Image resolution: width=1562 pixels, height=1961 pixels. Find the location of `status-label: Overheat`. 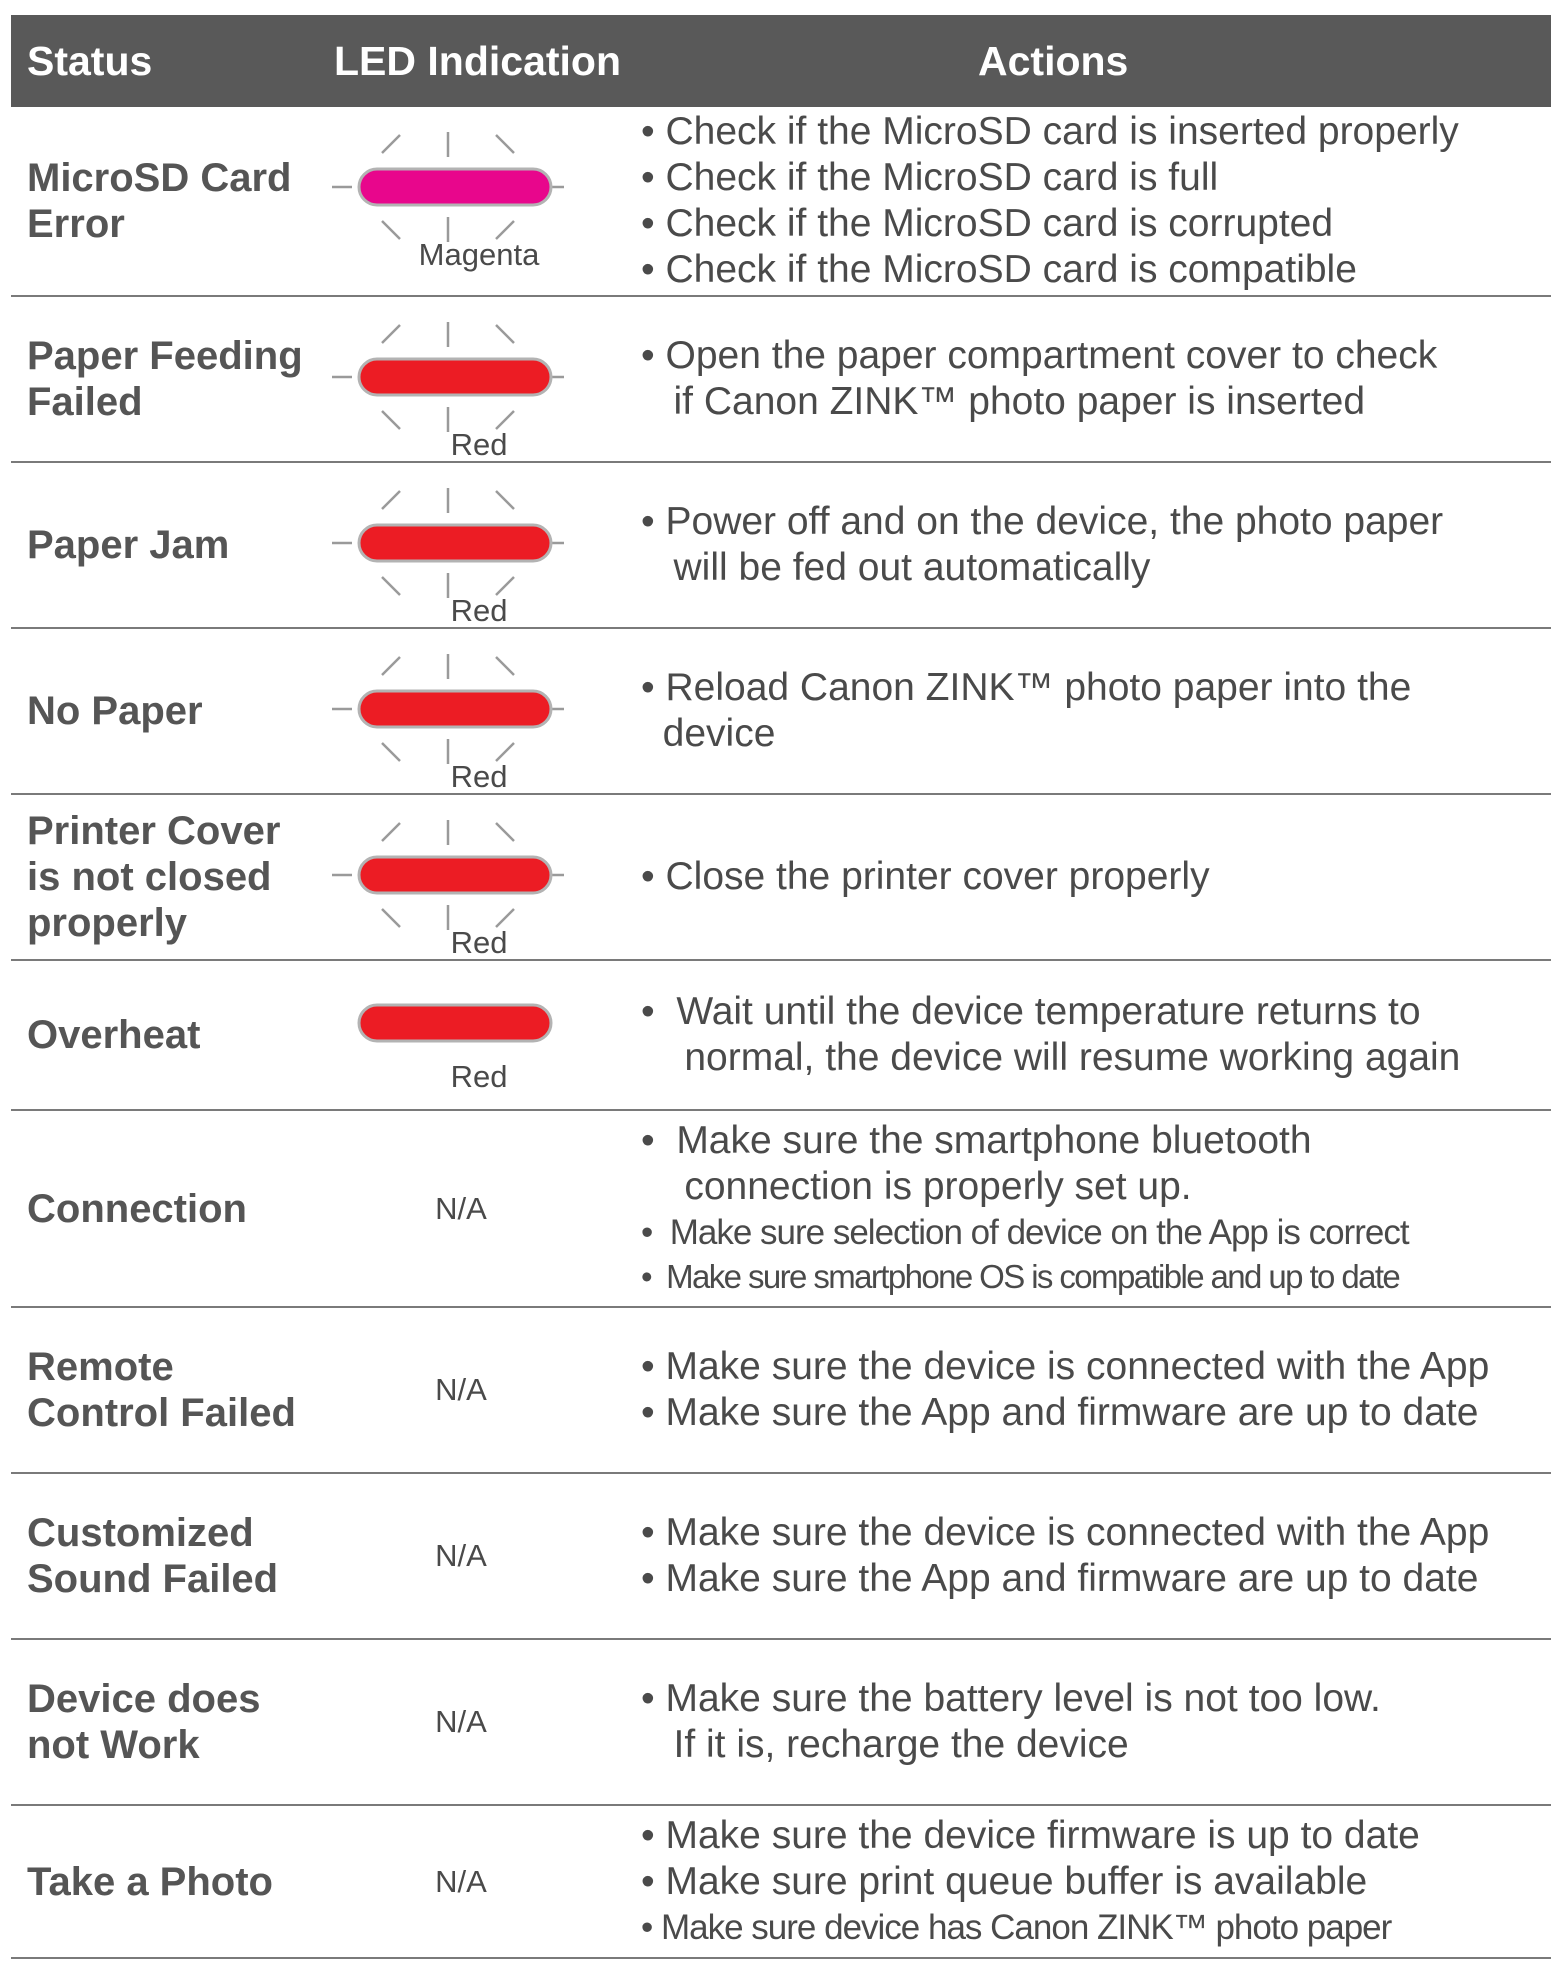

status-label: Overheat is located at coordinates (114, 1035).